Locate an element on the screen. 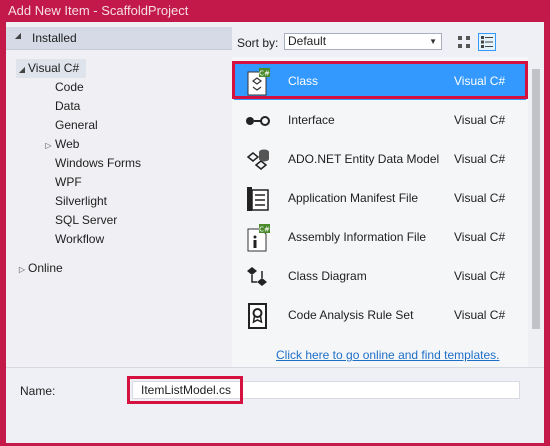  entity-model-icon is located at coordinates (257, 159).